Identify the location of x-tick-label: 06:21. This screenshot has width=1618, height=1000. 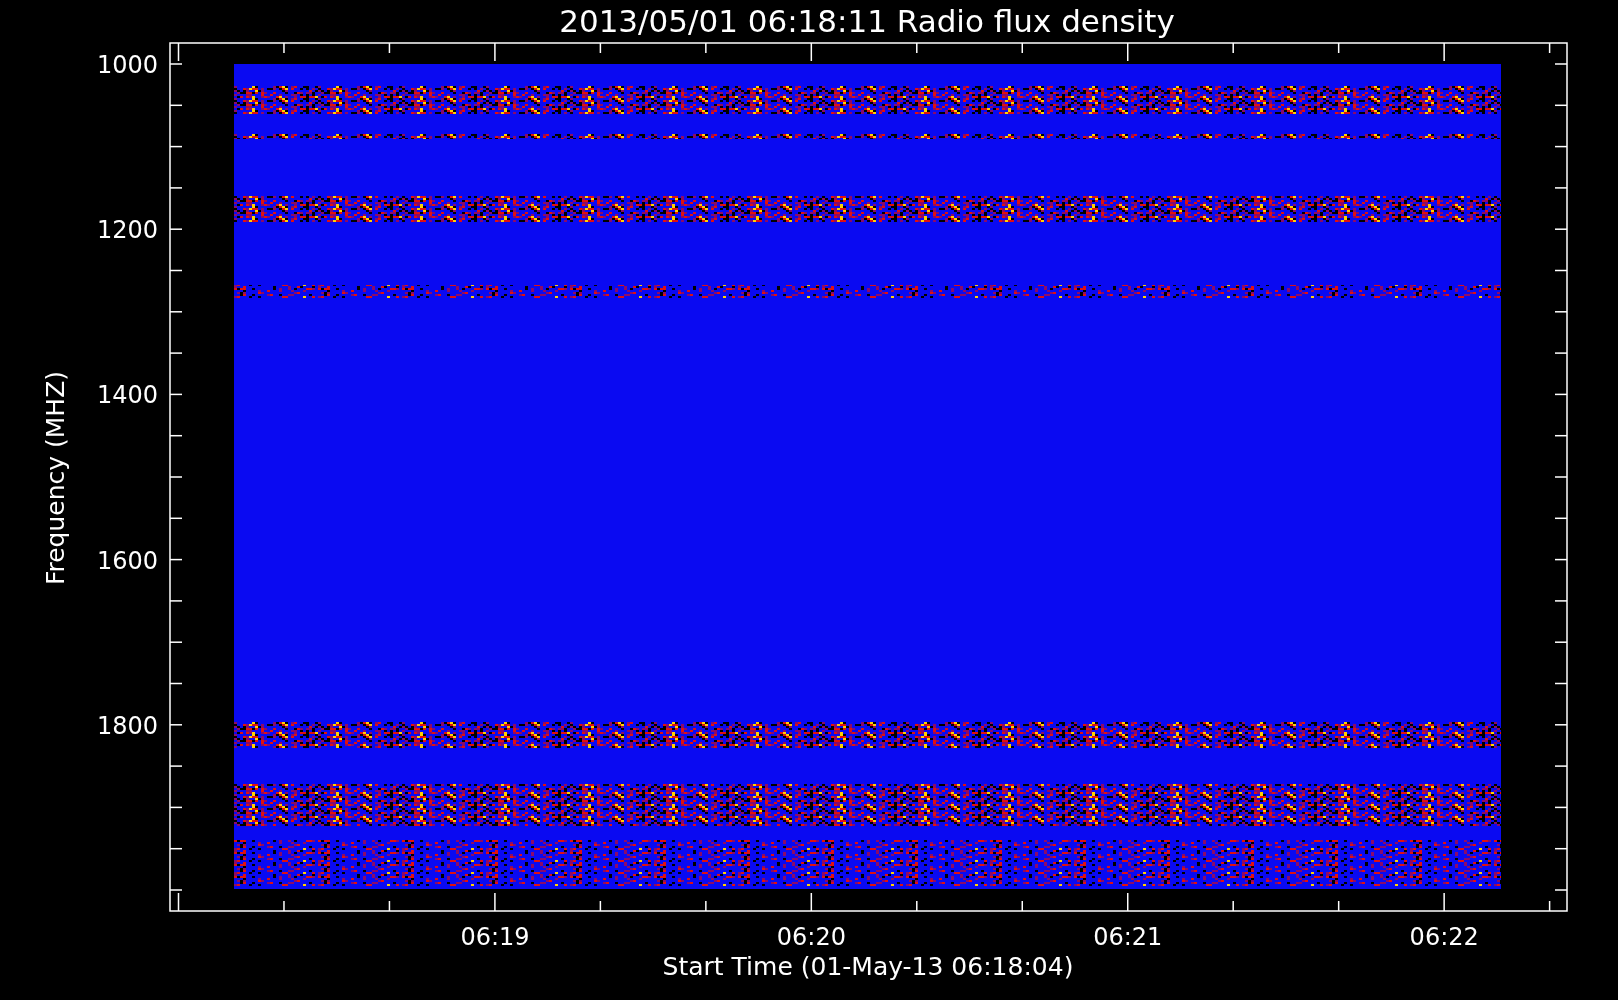
(1128, 937).